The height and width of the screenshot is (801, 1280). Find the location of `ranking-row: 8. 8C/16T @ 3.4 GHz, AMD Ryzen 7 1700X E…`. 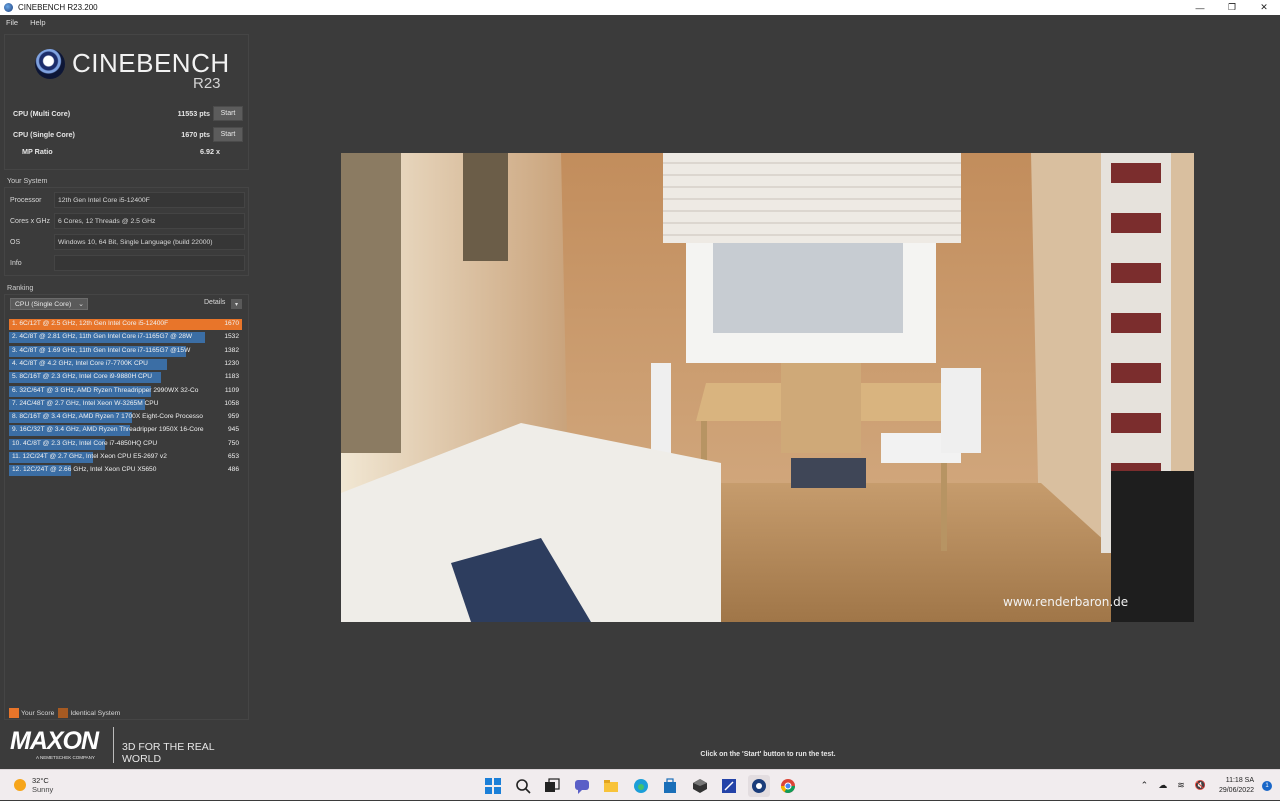

ranking-row: 8. 8C/16T @ 3.4 GHz, AMD Ryzen 7 1700X E… is located at coordinates (125, 418).